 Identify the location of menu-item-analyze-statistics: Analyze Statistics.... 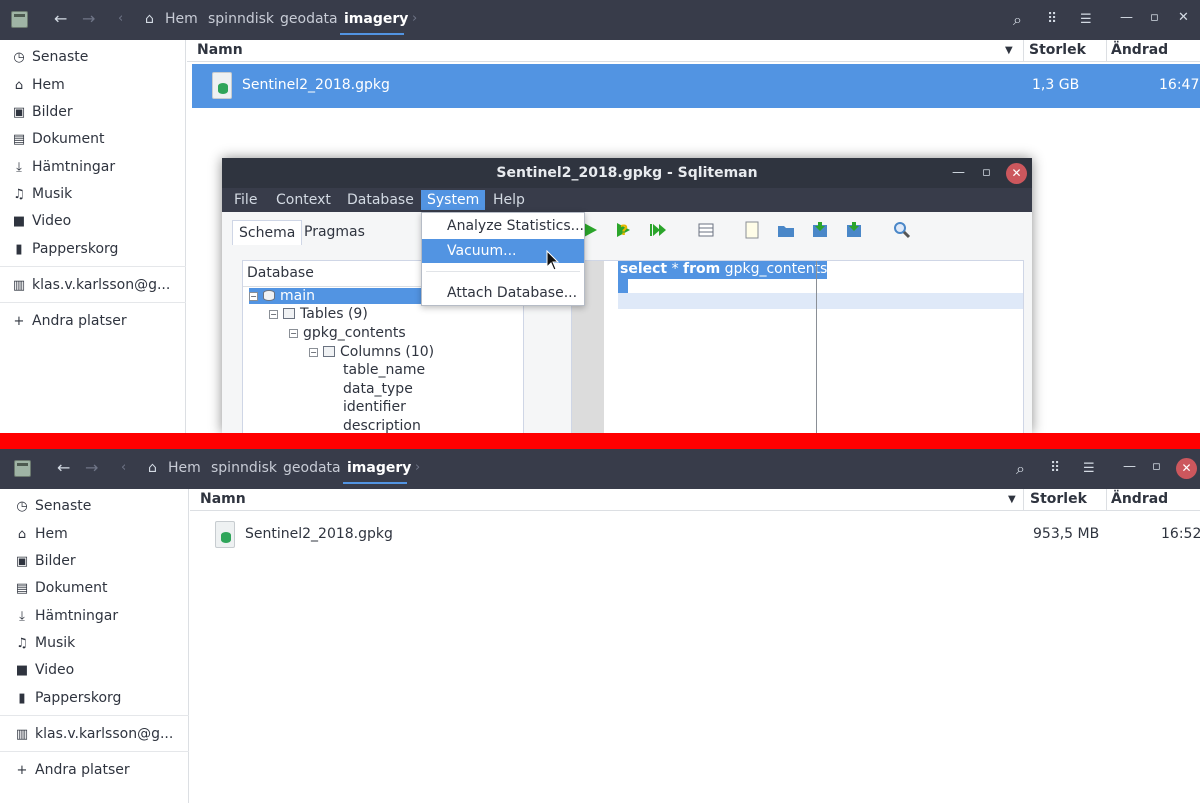
(503, 226).